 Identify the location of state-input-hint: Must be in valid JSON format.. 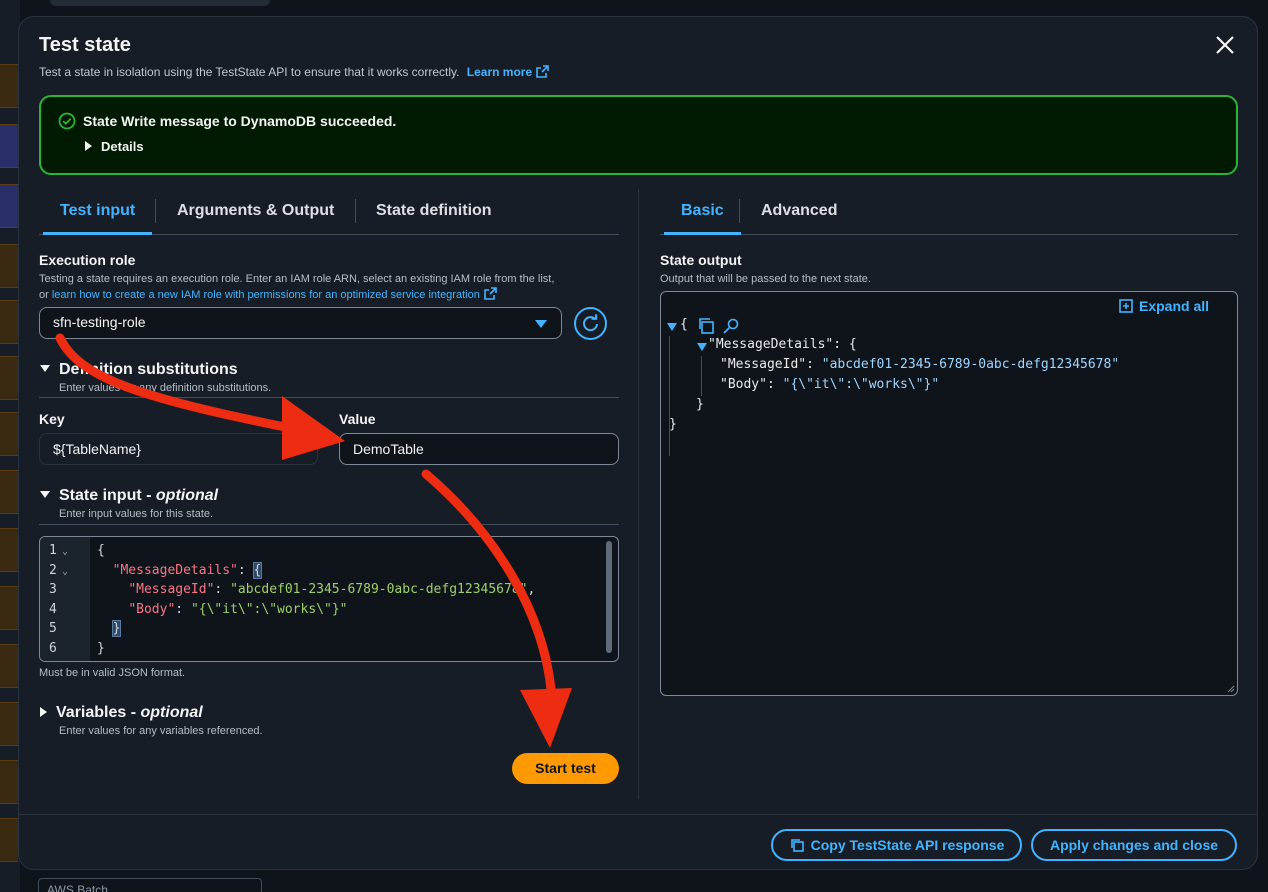
(112, 673).